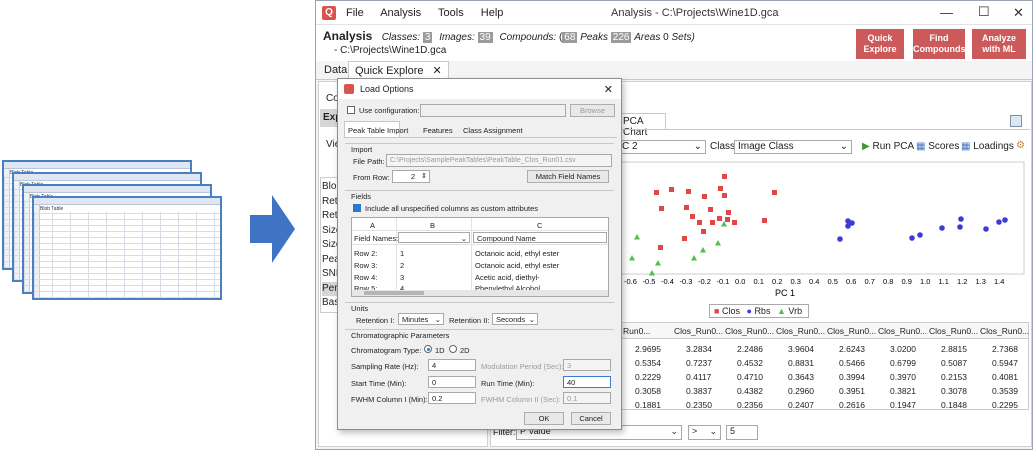  What do you see at coordinates (1020, 145) in the screenshot?
I see `gear-icon: ⚙` at bounding box center [1020, 145].